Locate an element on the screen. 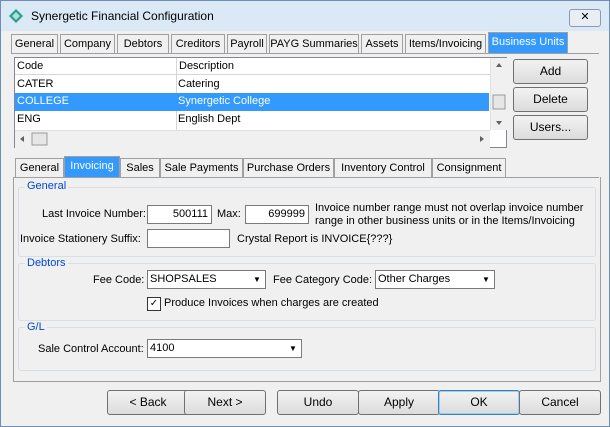  general-group-title: General is located at coordinates (47, 186).